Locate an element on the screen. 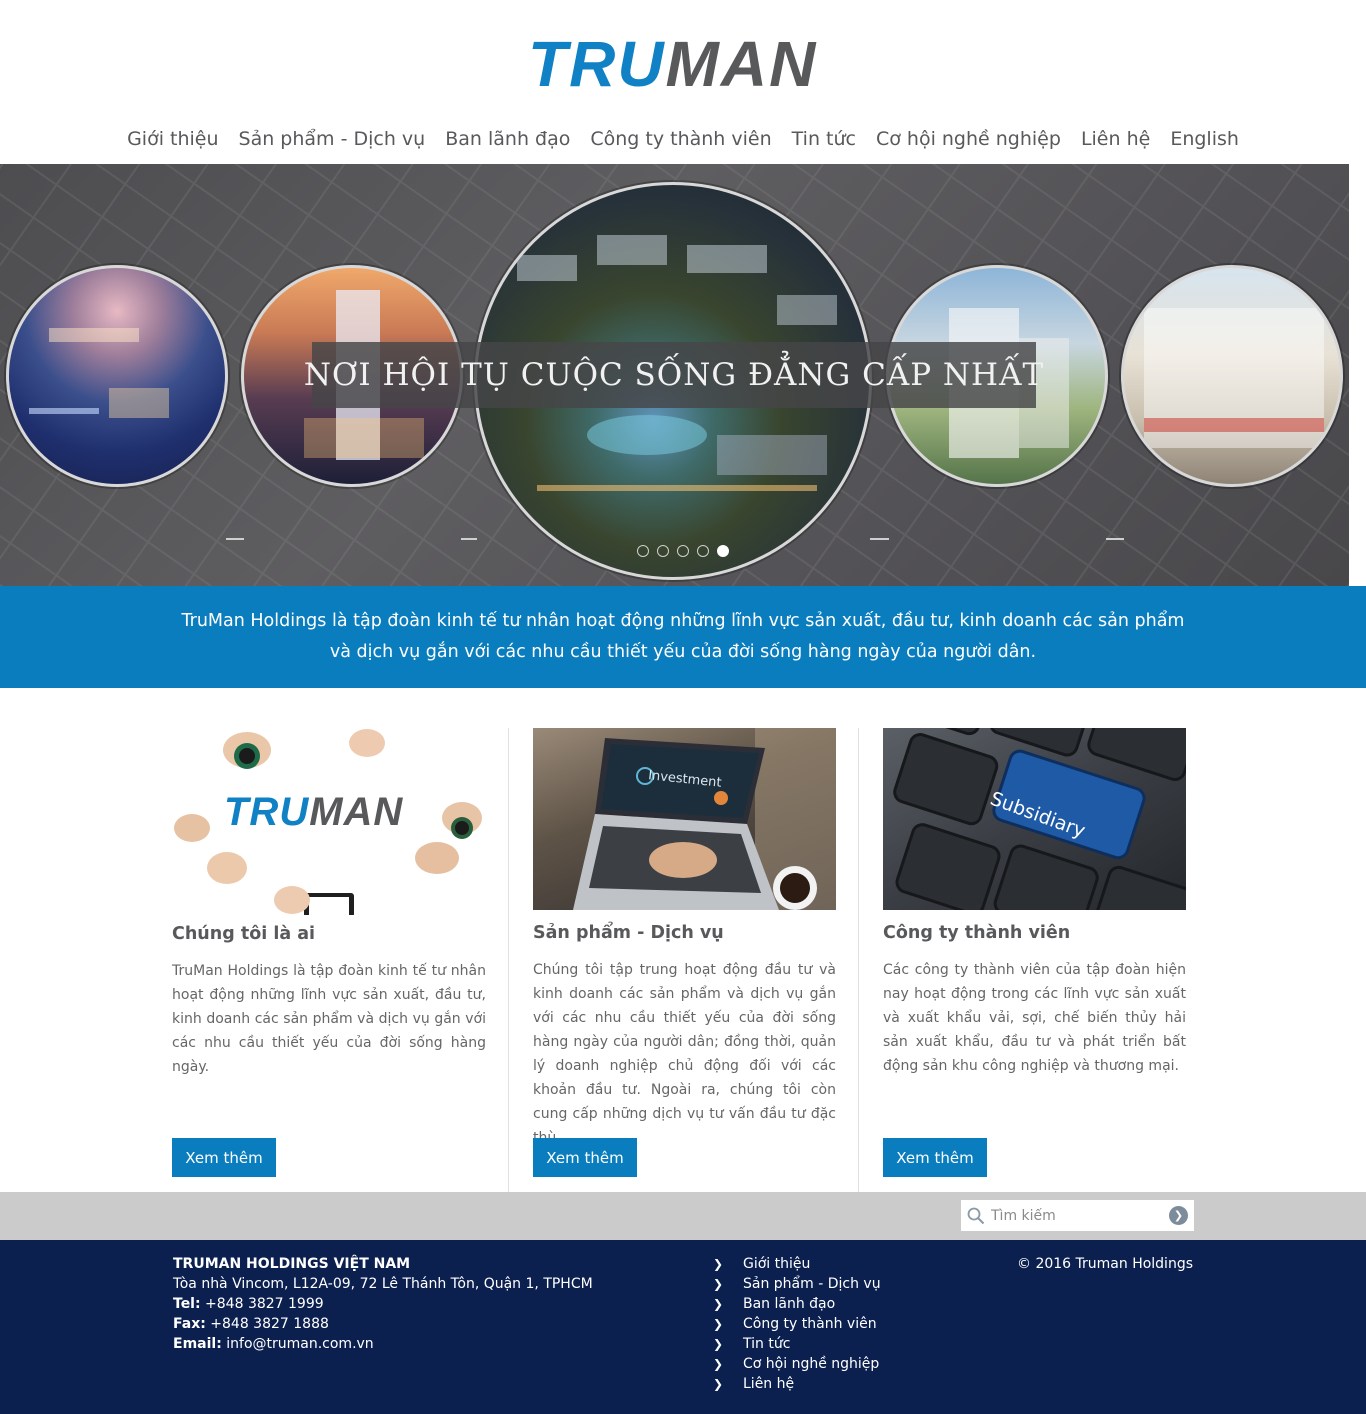  footer-link-cong-ty-thanh-vien: ❯ Công ty thành viên is located at coordinates (797, 1324).